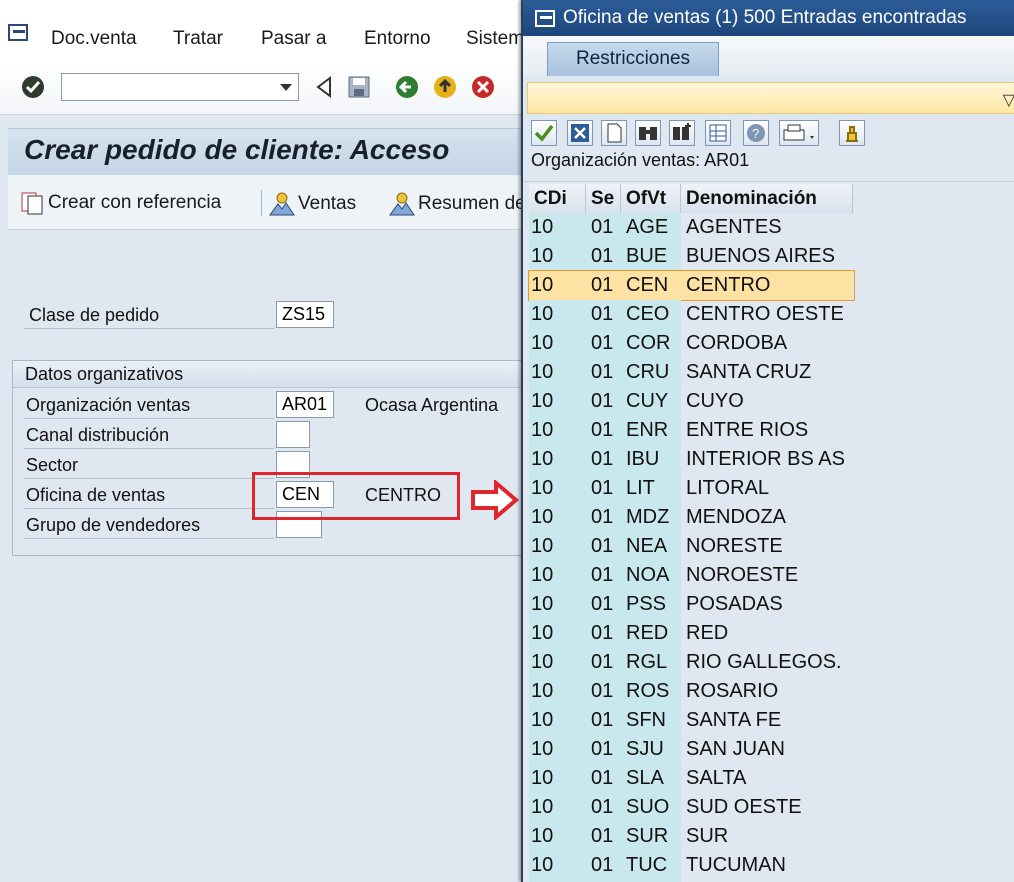 This screenshot has height=882, width=1014. Describe the element at coordinates (402, 204) in the screenshot. I see `person-mountain-icon` at that location.